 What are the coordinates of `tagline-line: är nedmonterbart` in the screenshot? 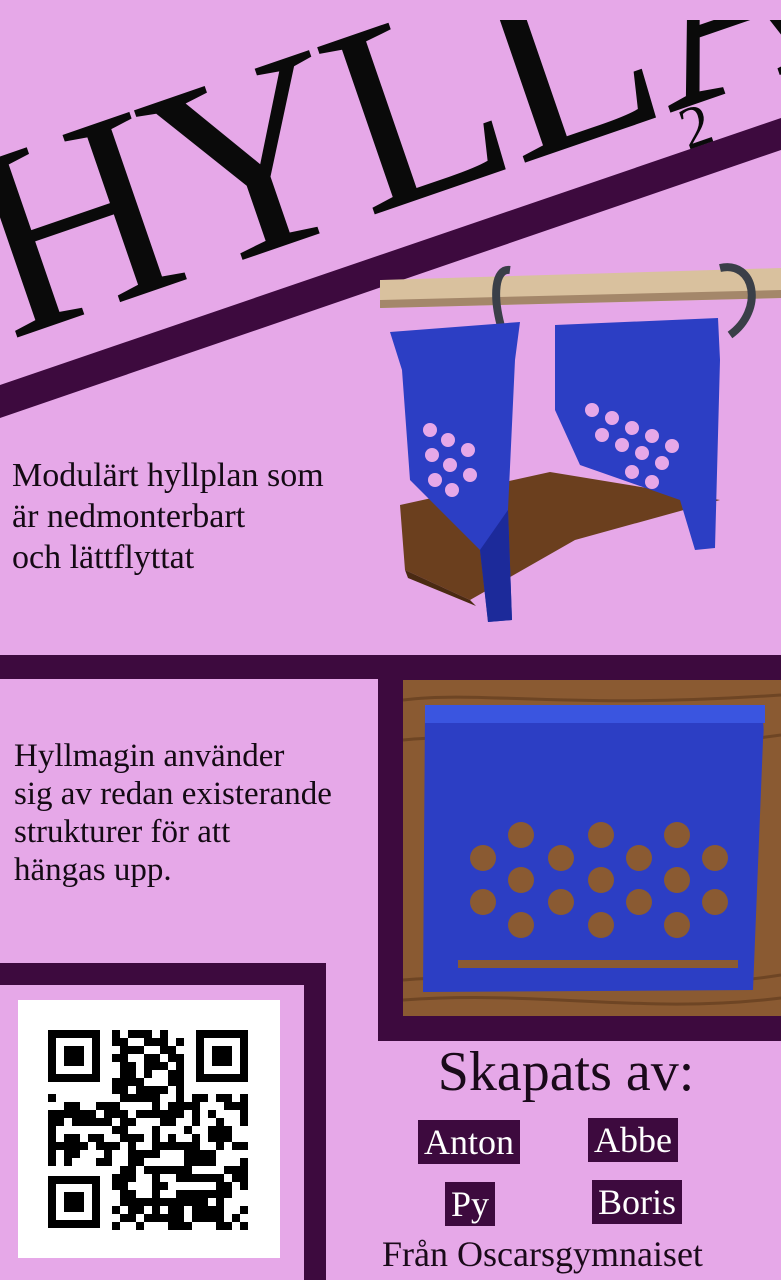 It's located at (129, 516).